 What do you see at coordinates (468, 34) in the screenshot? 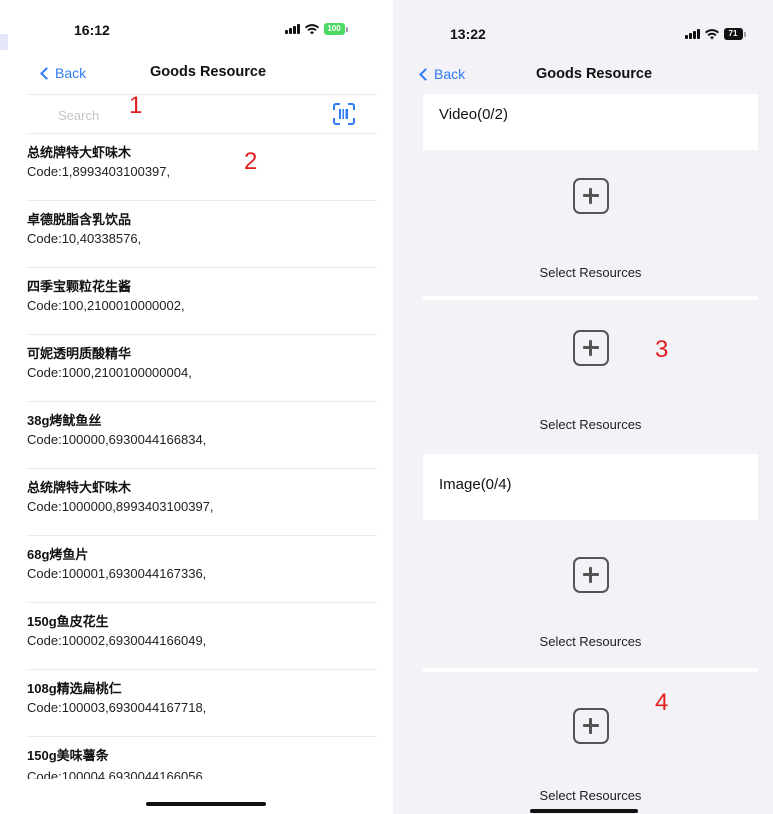
I see `status-time: 13:22` at bounding box center [468, 34].